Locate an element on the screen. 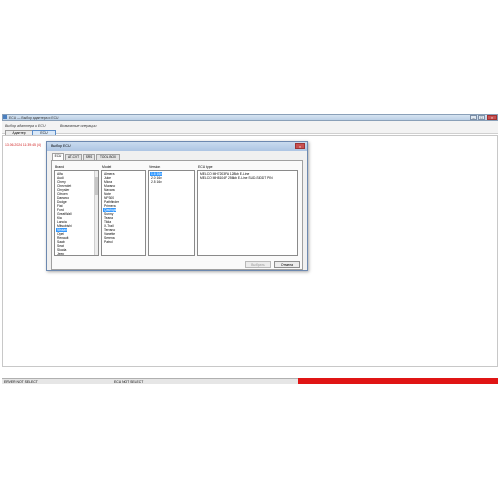 The width and height of the screenshot is (500, 500). brand-scroll-thumb is located at coordinates (96, 186).